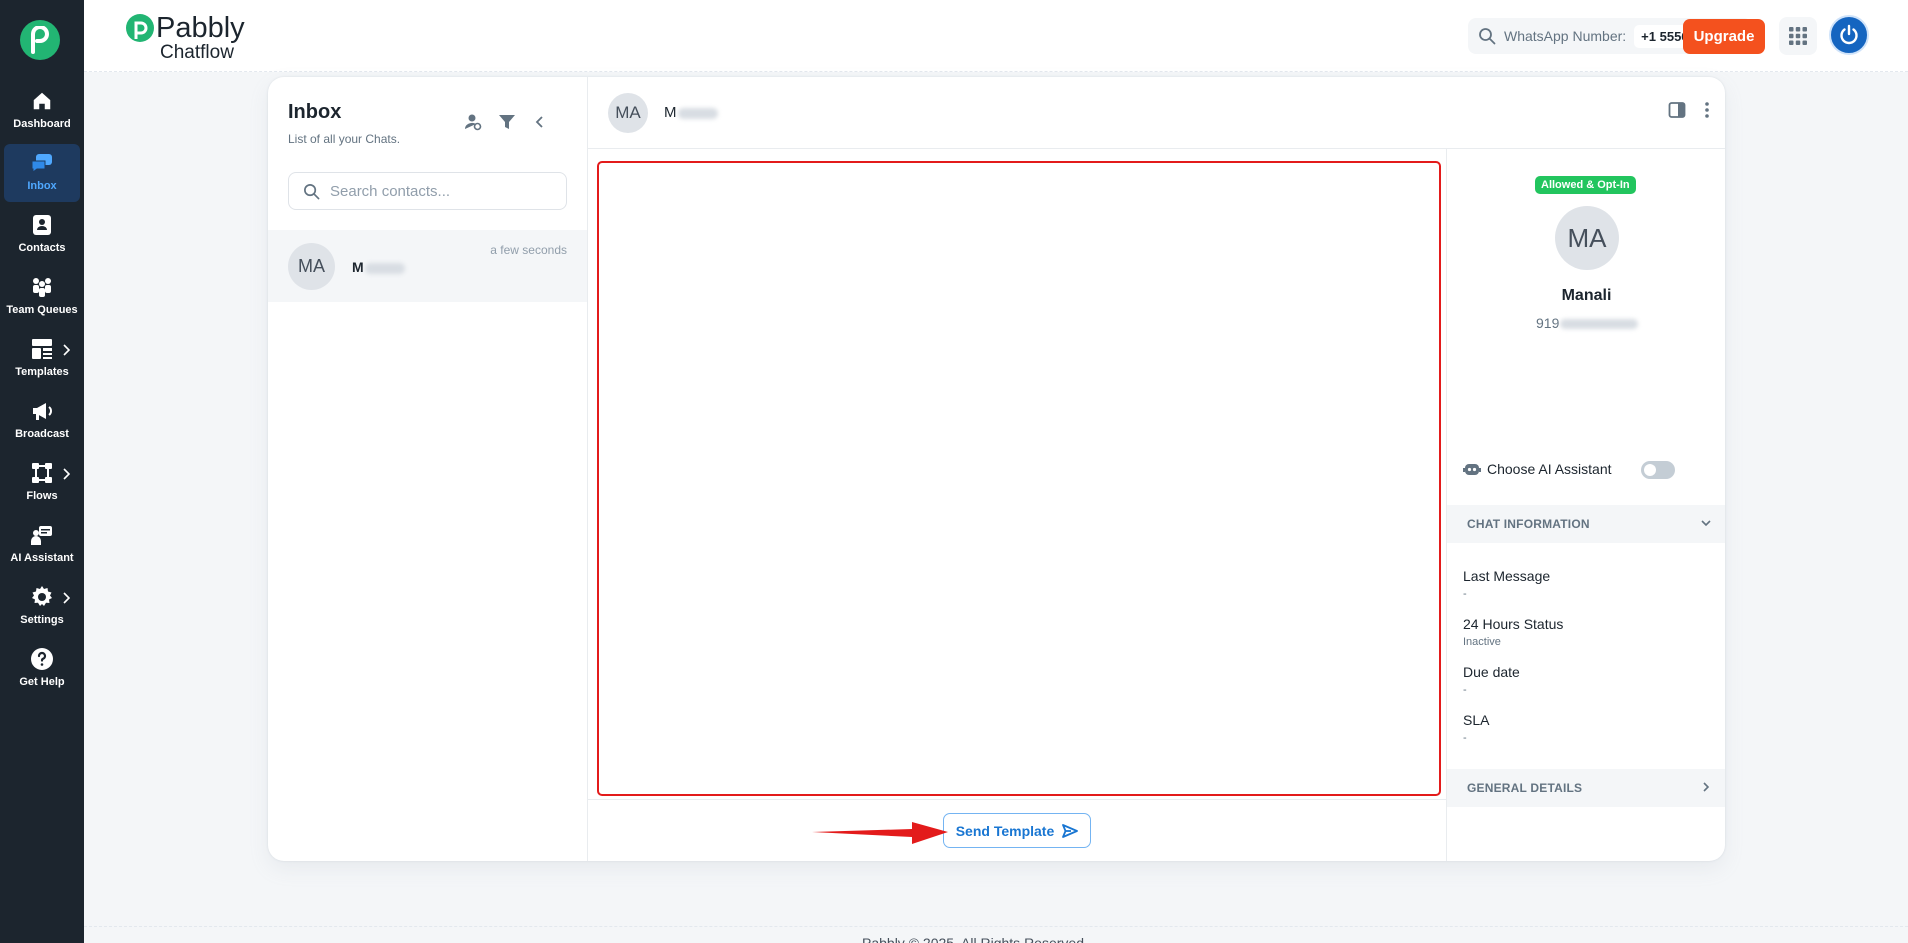  Describe the element at coordinates (1707, 110) in the screenshot. I see `more-vertical-icon` at that location.